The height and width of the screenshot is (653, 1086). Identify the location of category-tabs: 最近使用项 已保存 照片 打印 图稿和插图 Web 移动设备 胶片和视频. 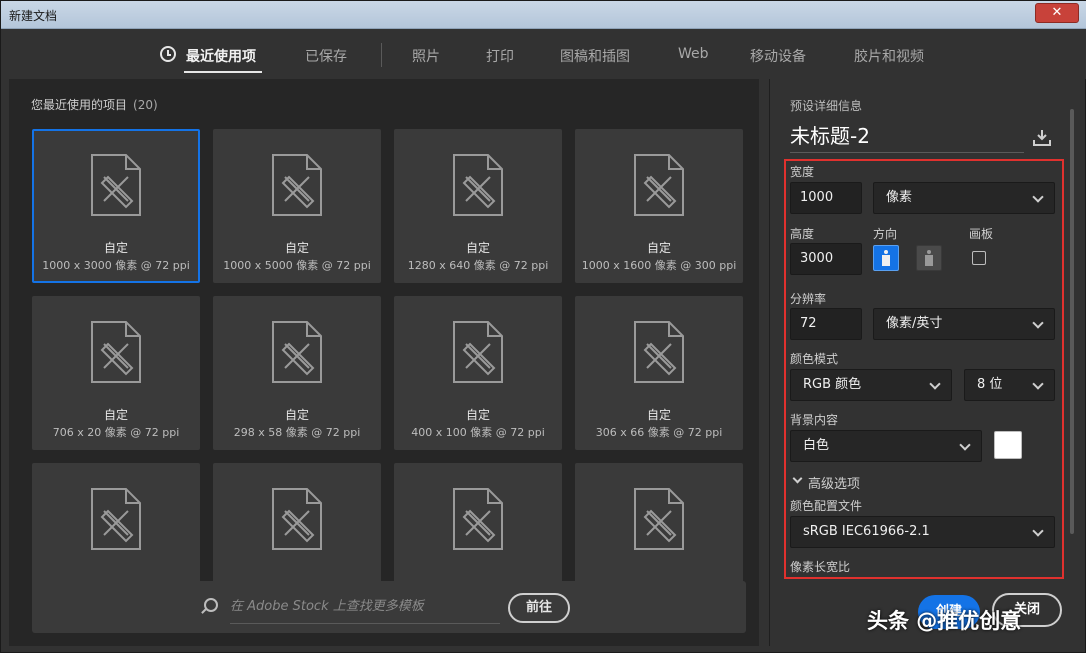
(543, 54).